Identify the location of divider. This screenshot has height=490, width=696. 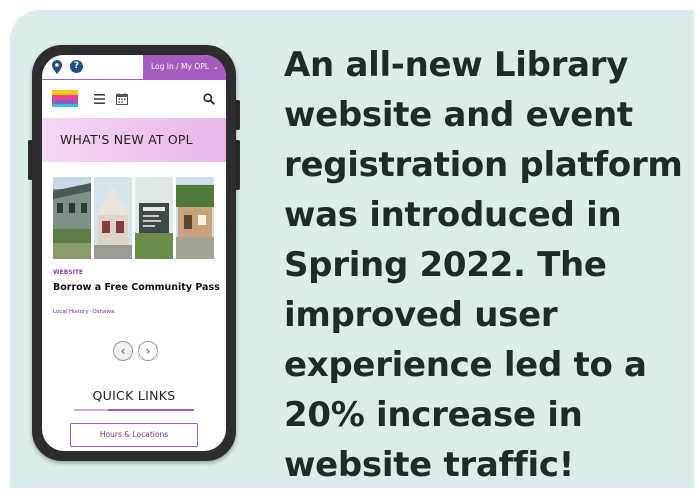
(91, 410).